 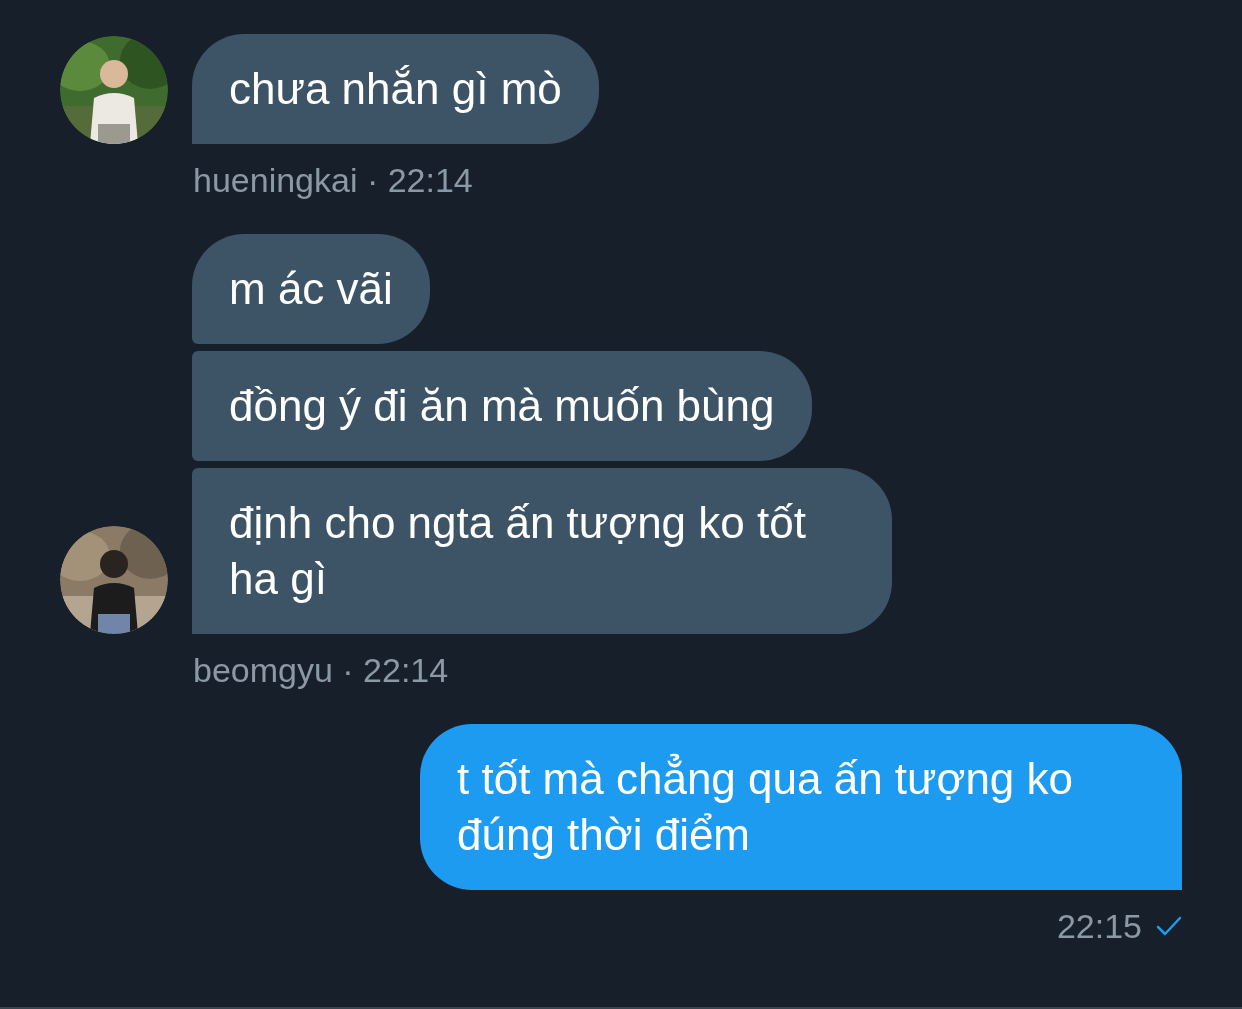 I want to click on message-bubble: chưa nhắn gì mò, so click(x=395, y=89).